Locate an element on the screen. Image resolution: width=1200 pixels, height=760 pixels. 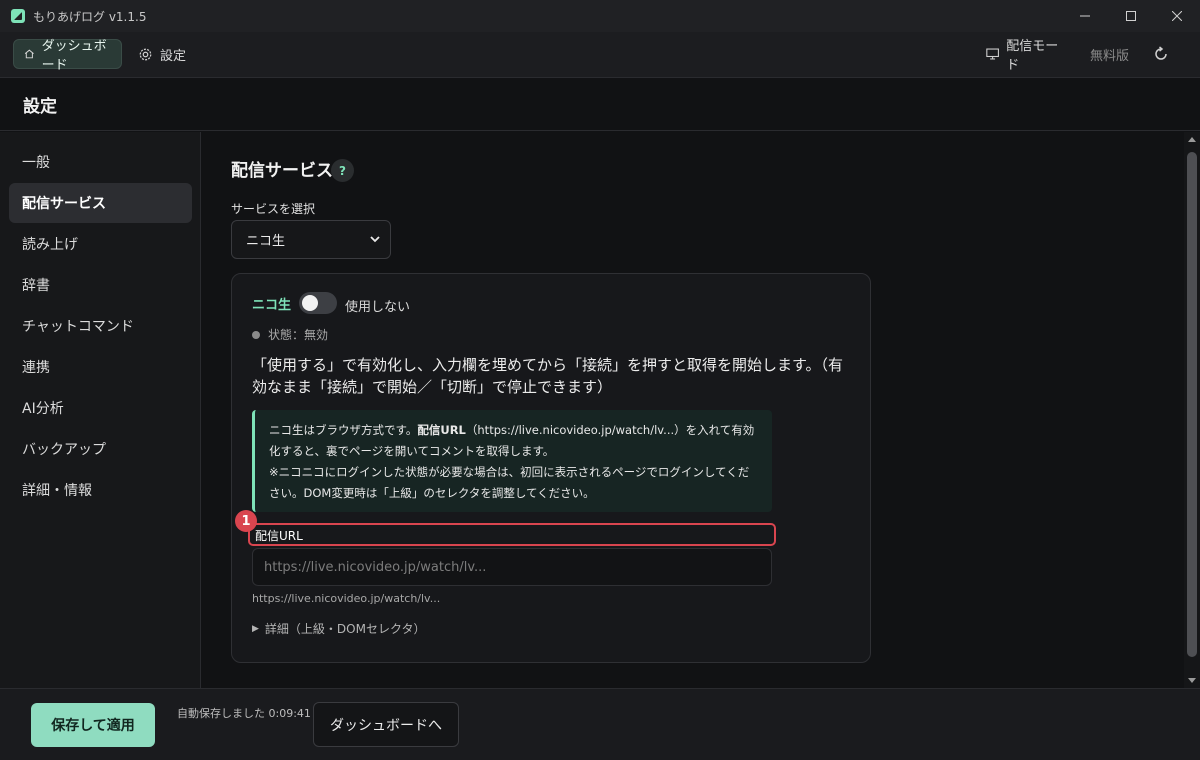
sidebar-item-label: バックアップ is located at coordinates (64, 450).